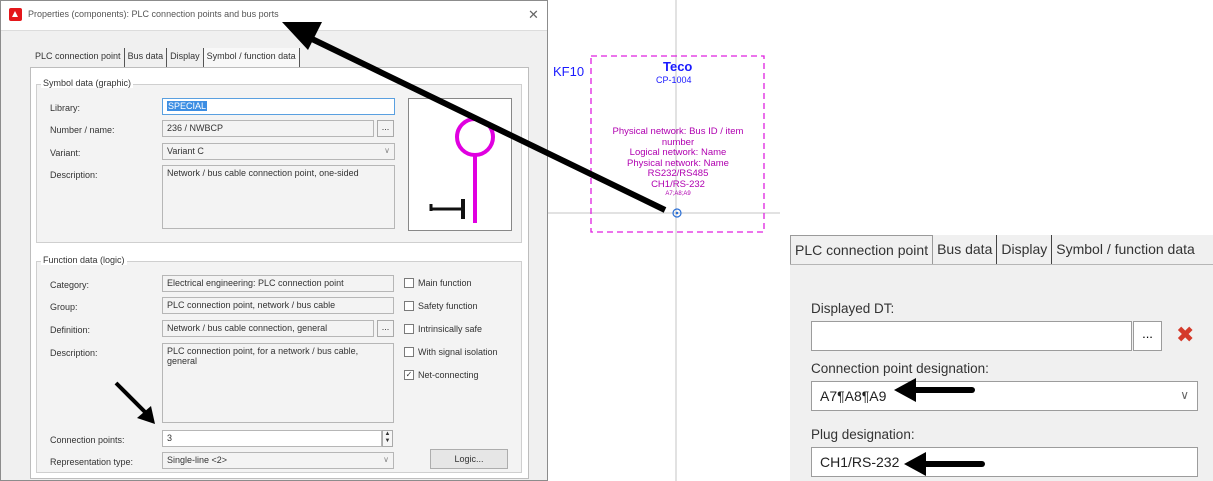 Image resolution: width=1213 pixels, height=481 pixels. I want to click on signal-isolation-checkbox: With signal isolation, so click(451, 352).